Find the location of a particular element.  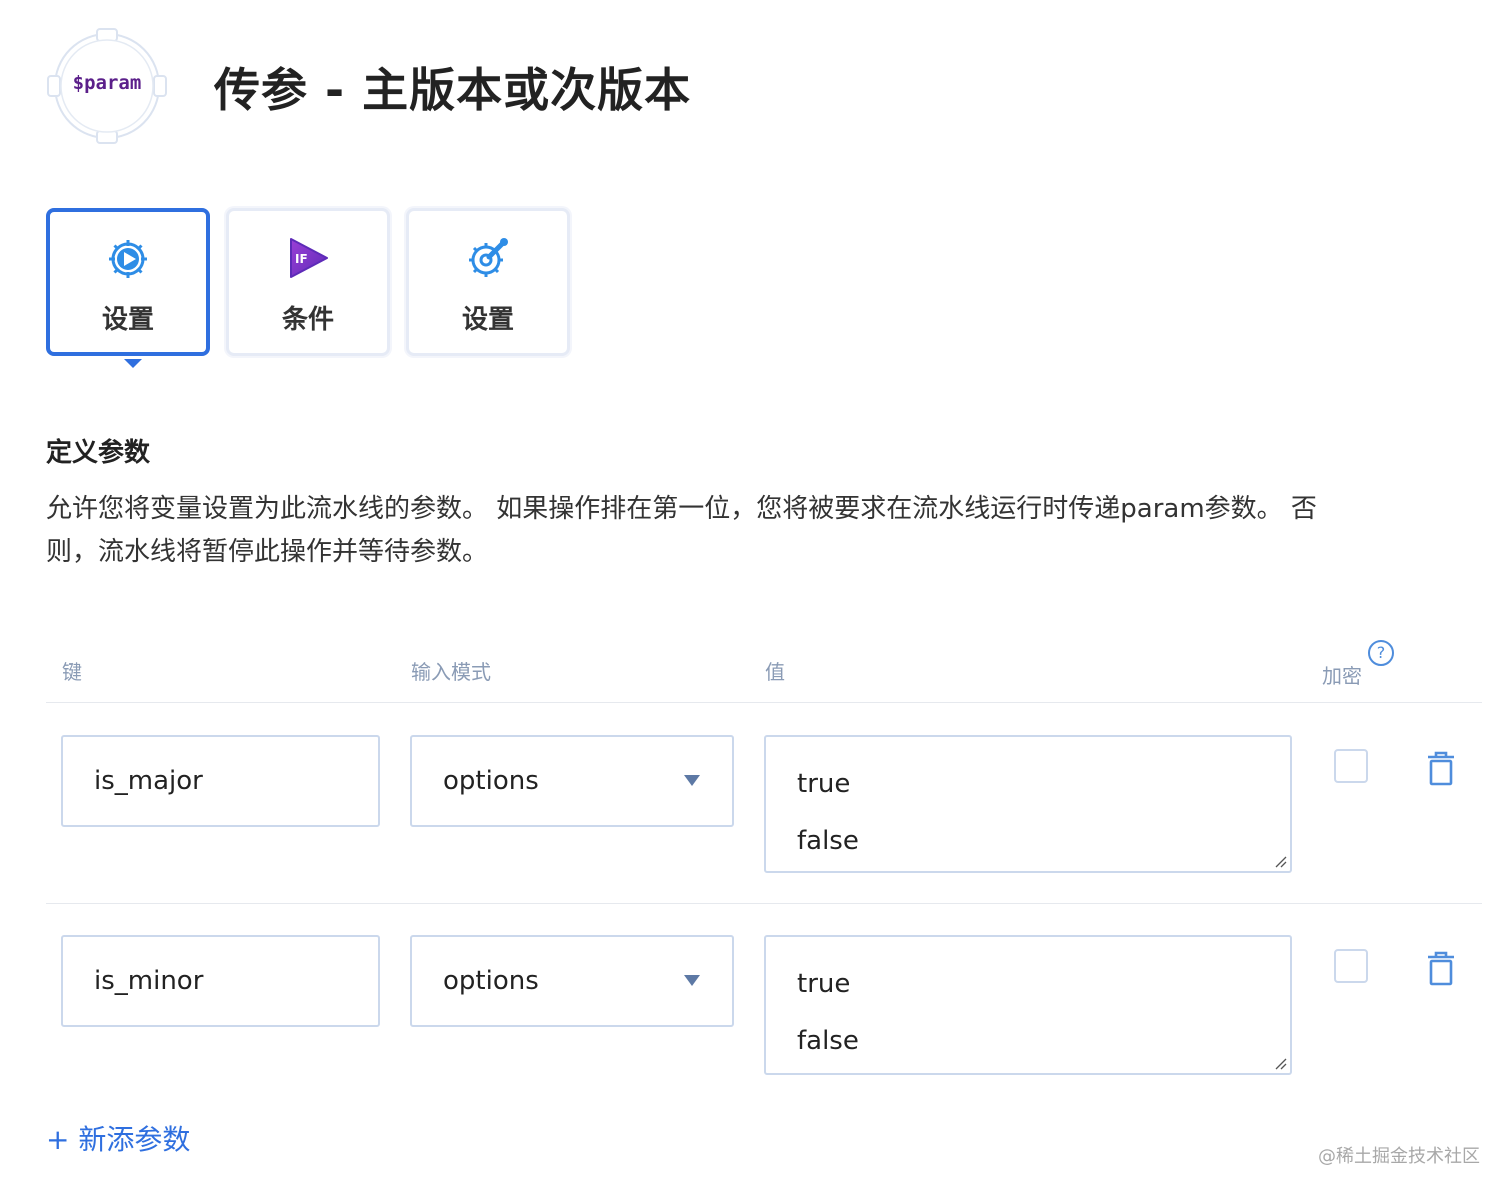

tab-settings-play: 设置 is located at coordinates (128, 288).